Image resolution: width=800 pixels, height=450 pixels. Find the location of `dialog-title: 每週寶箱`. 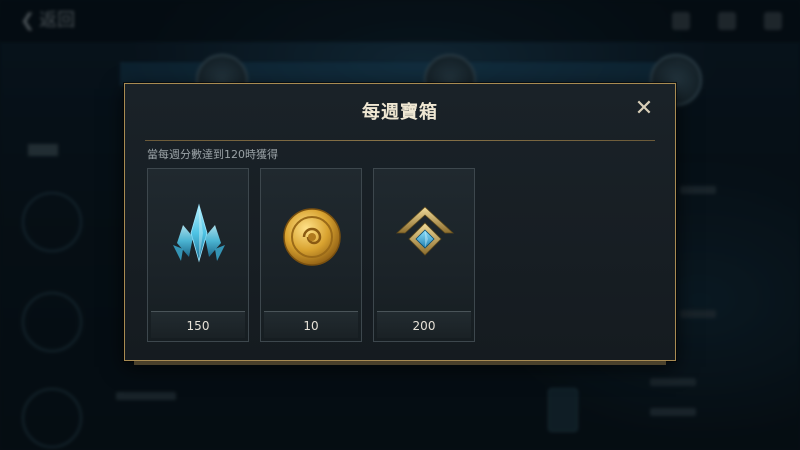

dialog-title: 每週寶箱 is located at coordinates (400, 112).